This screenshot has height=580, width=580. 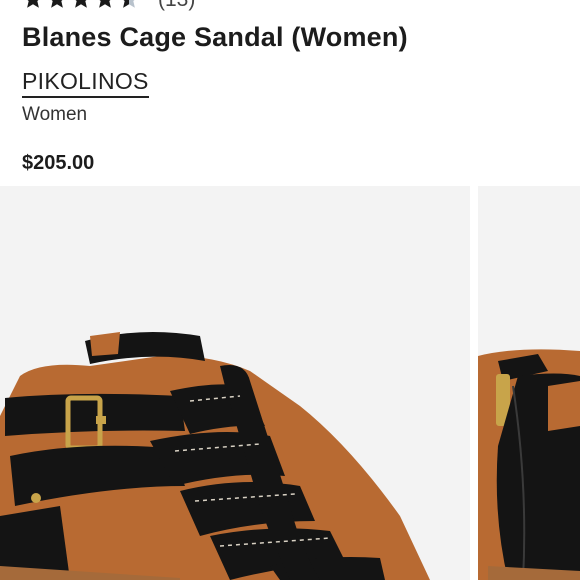 What do you see at coordinates (58, 163) in the screenshot?
I see `product-price: $205.00` at bounding box center [58, 163].